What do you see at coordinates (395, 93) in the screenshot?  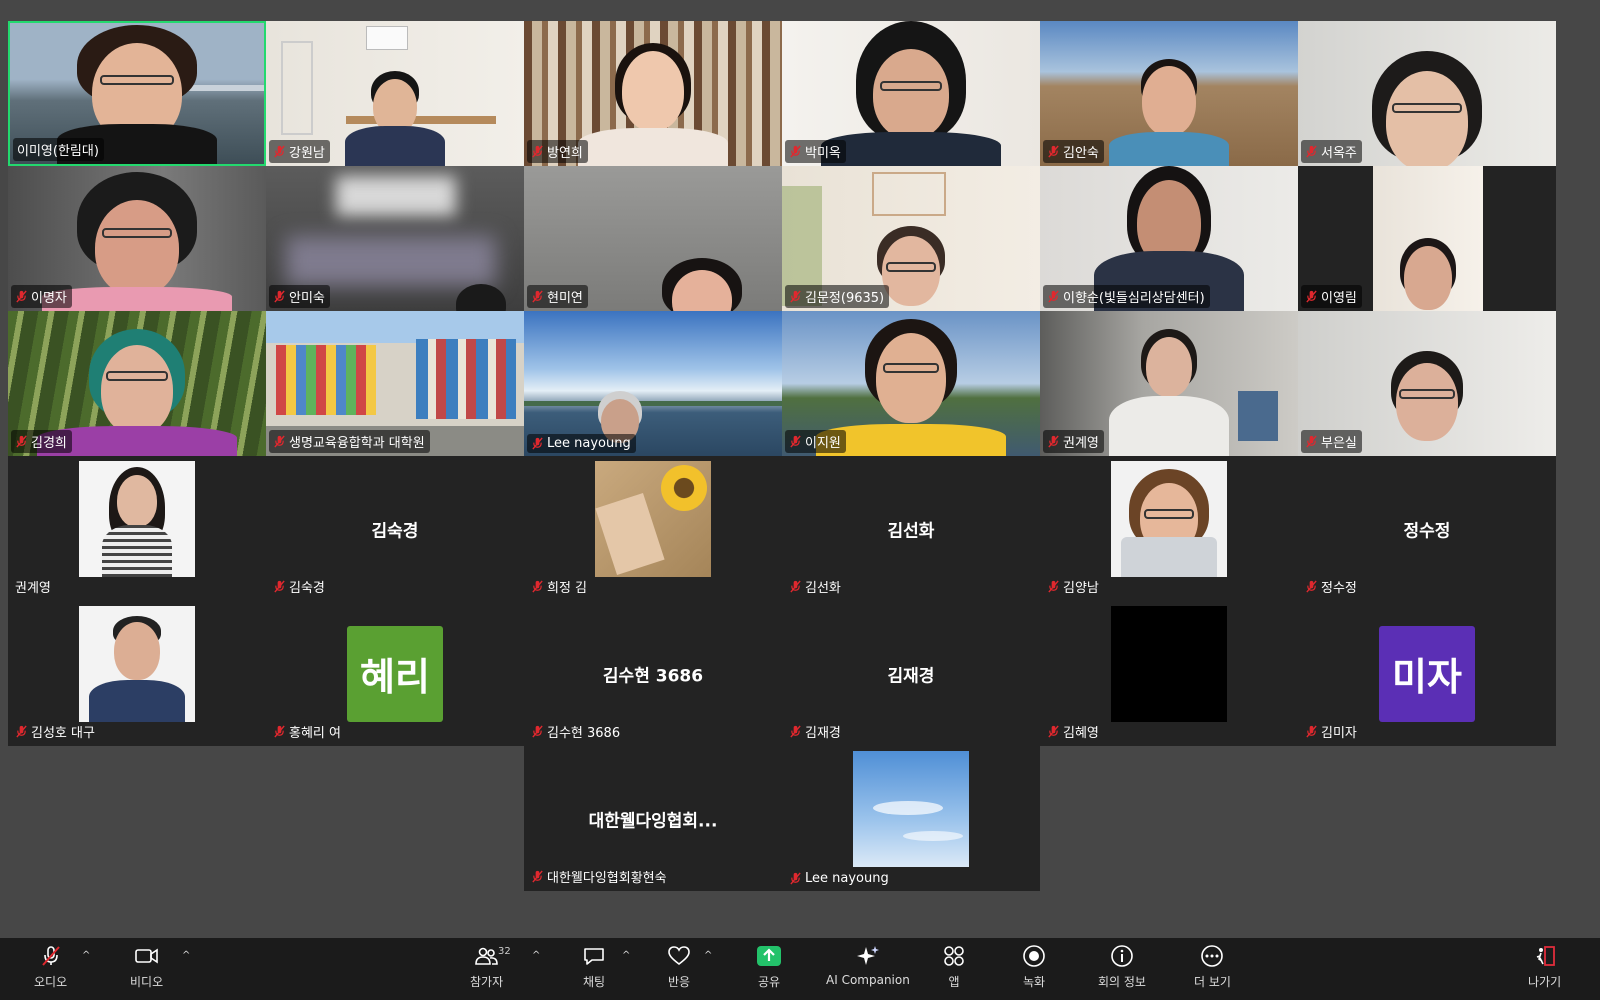 I see `video-tile: 강원남` at bounding box center [395, 93].